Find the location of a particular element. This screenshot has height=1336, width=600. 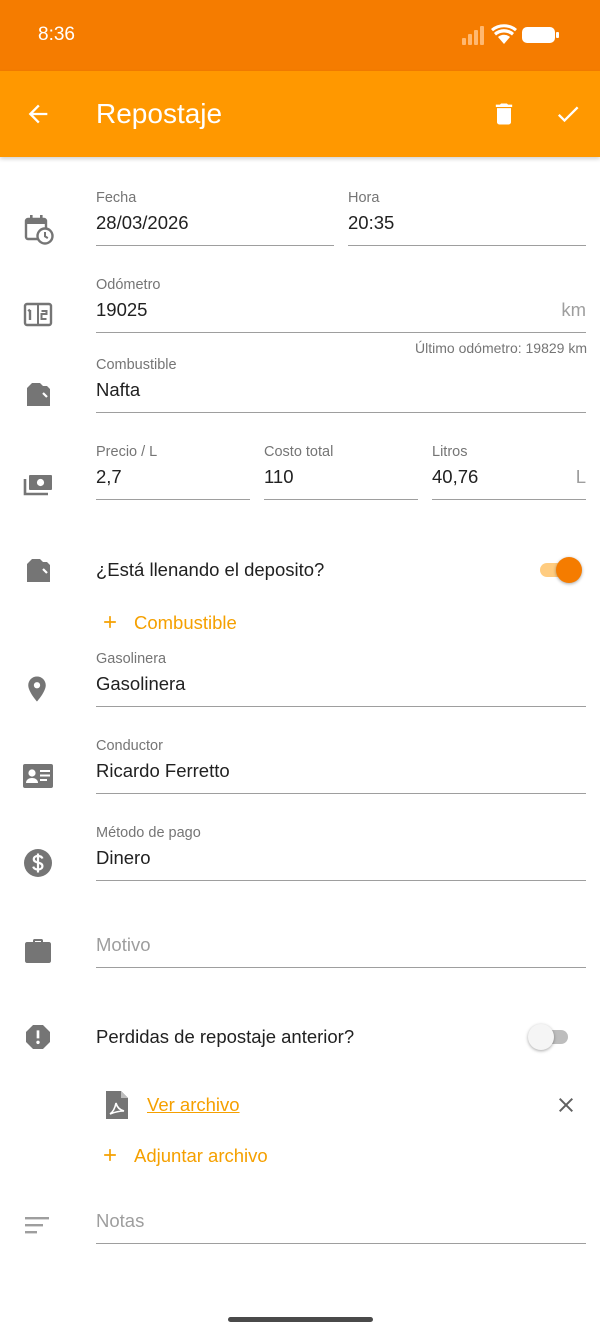

time-value: 20:35 is located at coordinates (371, 222).